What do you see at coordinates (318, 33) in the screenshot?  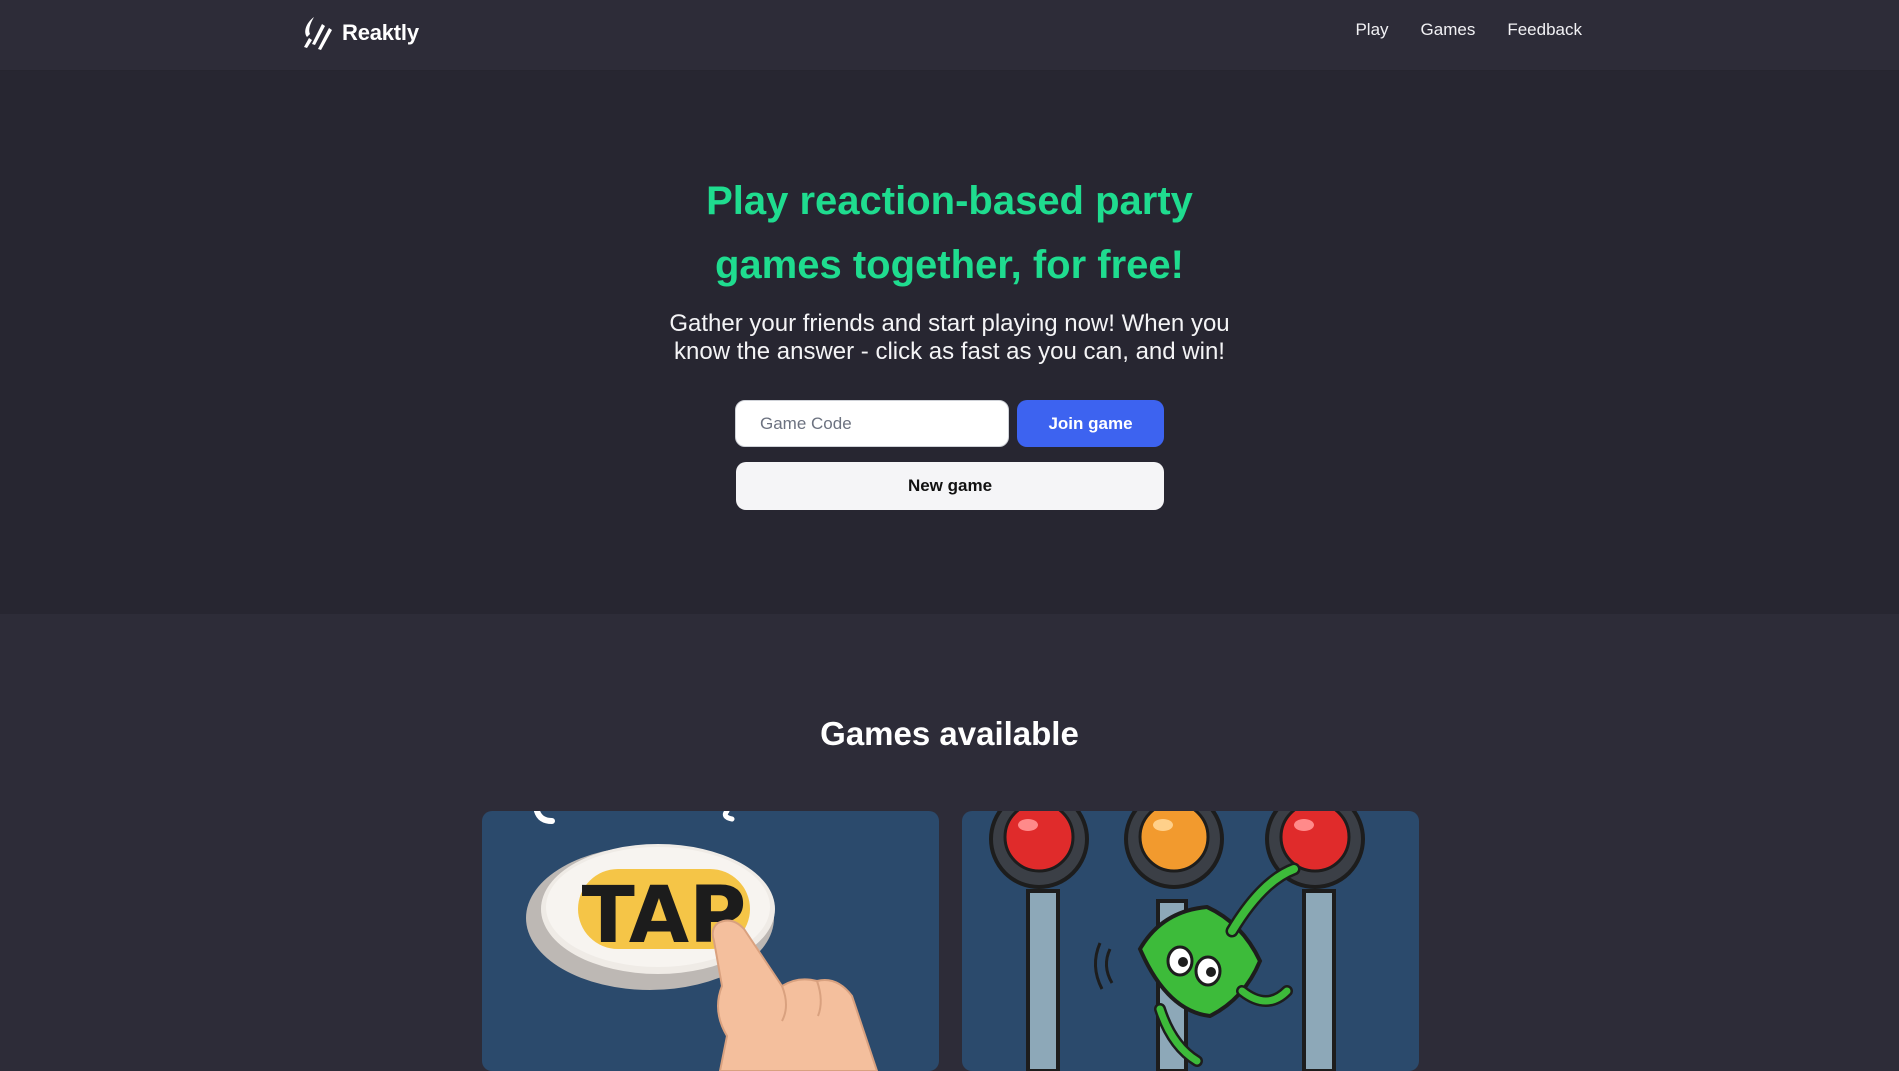 I see `lightning-logo-icon` at bounding box center [318, 33].